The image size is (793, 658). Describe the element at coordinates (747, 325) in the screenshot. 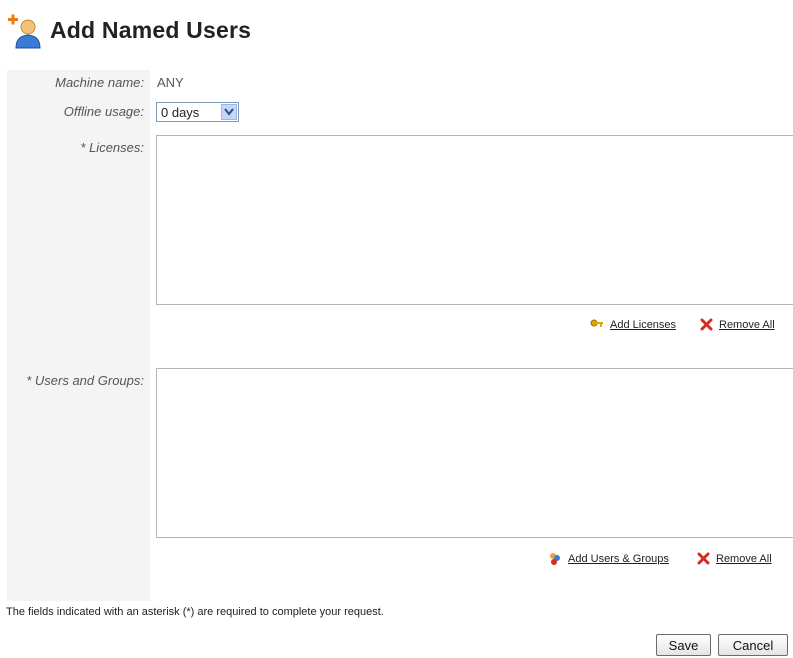

I see `remove-all-licenses-label: Remove All` at that location.